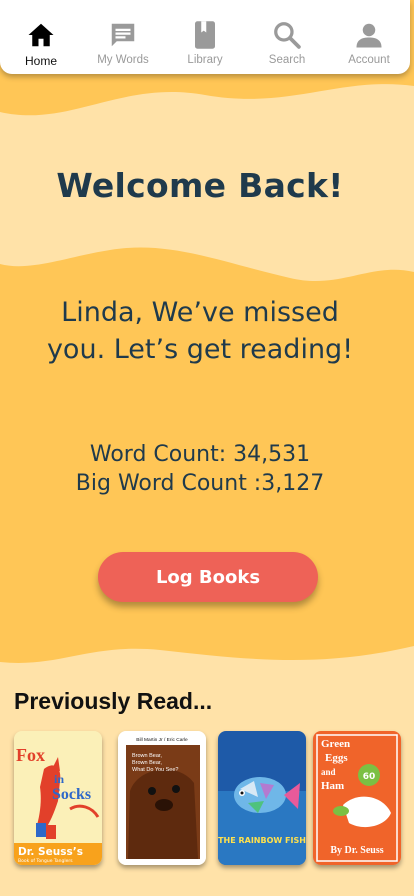 Image resolution: width=414 pixels, height=896 pixels. I want to click on person-icon, so click(369, 35).